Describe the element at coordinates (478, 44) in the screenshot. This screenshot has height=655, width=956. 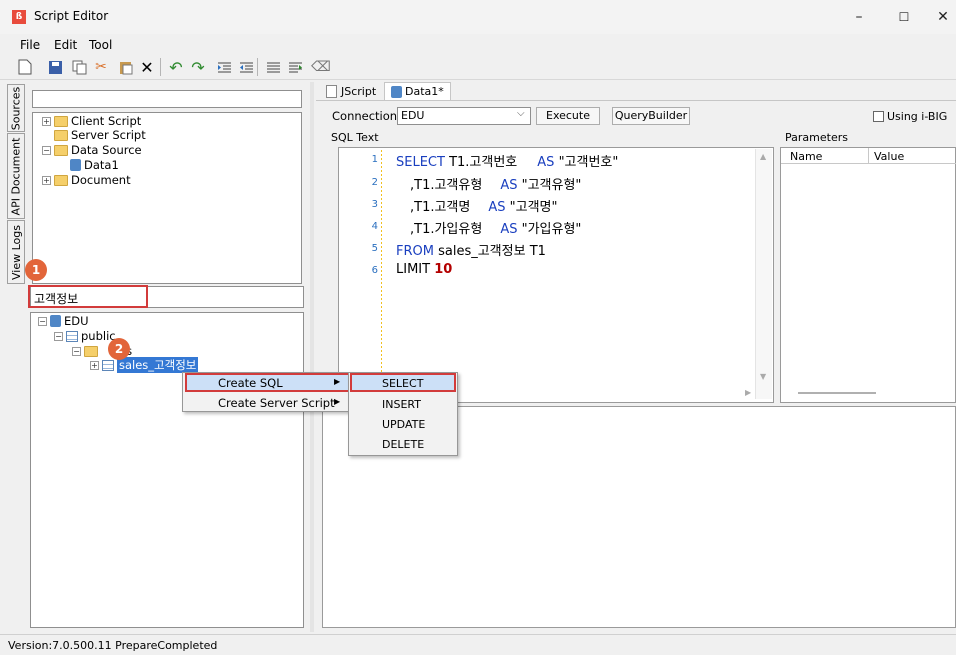
I see `menu-bar` at that location.